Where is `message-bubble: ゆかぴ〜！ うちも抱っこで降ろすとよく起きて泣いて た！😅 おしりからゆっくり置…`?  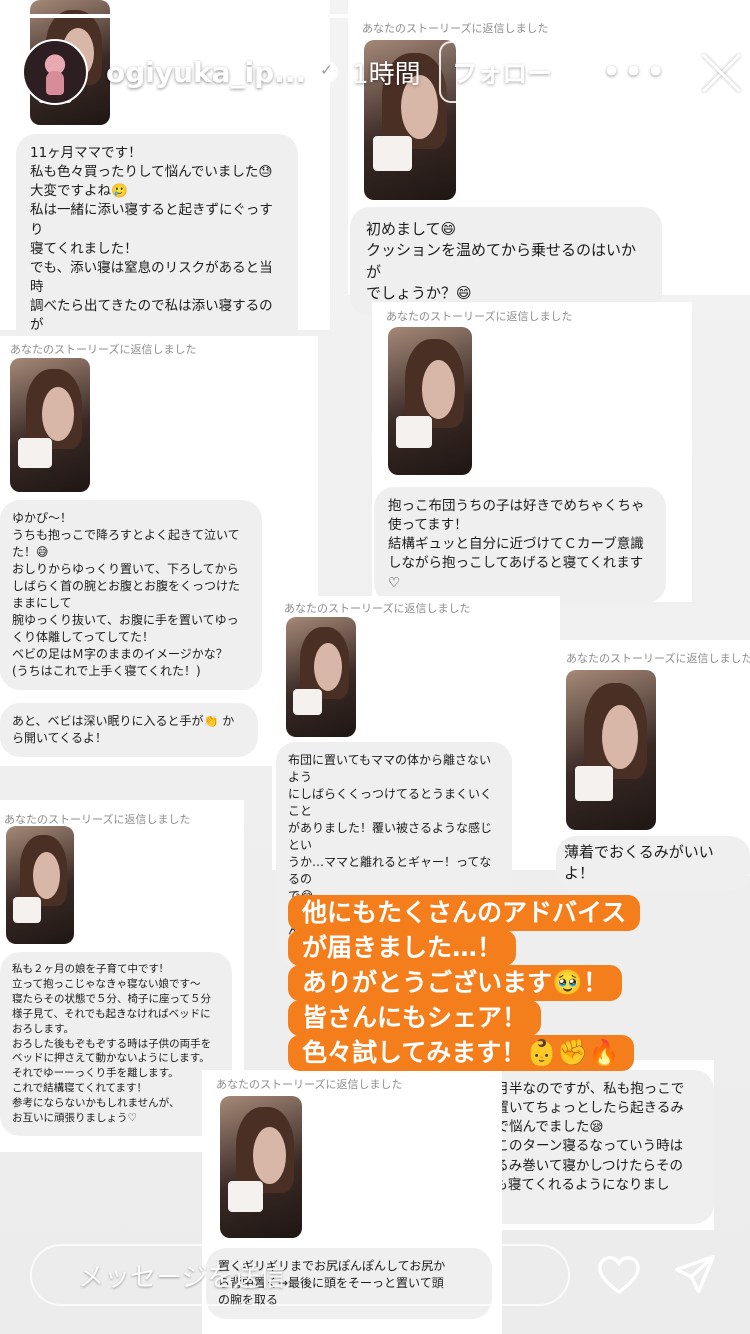
message-bubble: ゆかぴ〜！ うちも抱っこで降ろすとよく起きて泣いて た！😅 おしりからゆっくり置… is located at coordinates (131, 595).